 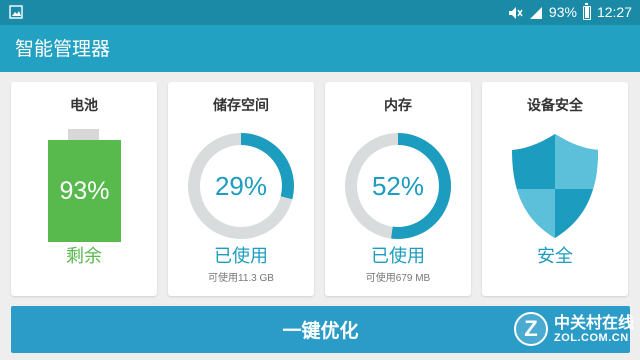 I want to click on memory-status: 已使用, so click(x=398, y=256).